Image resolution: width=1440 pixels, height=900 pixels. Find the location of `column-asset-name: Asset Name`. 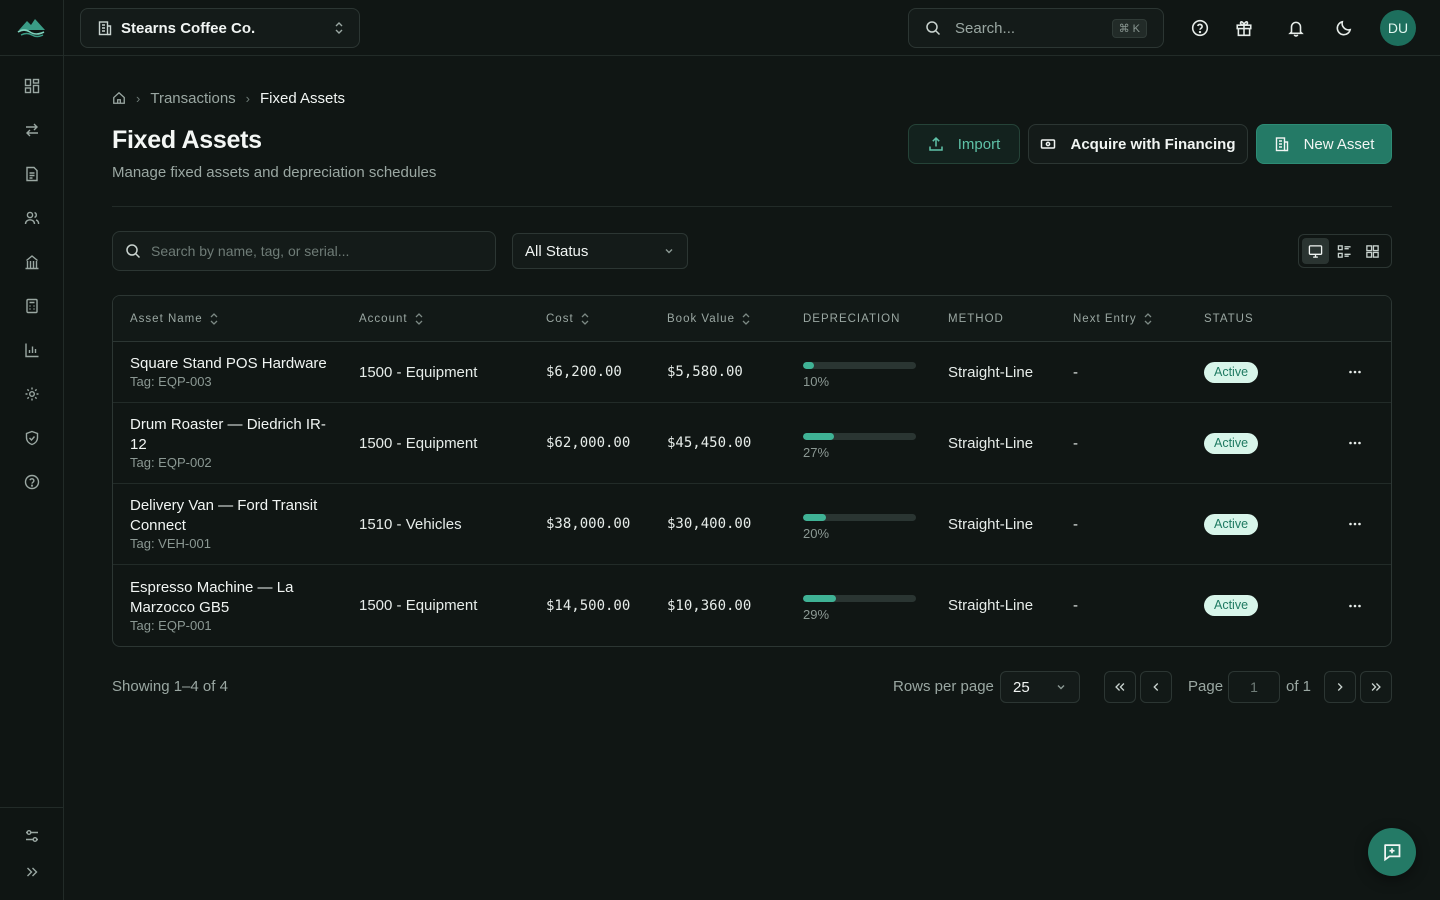

column-asset-name: Asset Name is located at coordinates (174, 319).